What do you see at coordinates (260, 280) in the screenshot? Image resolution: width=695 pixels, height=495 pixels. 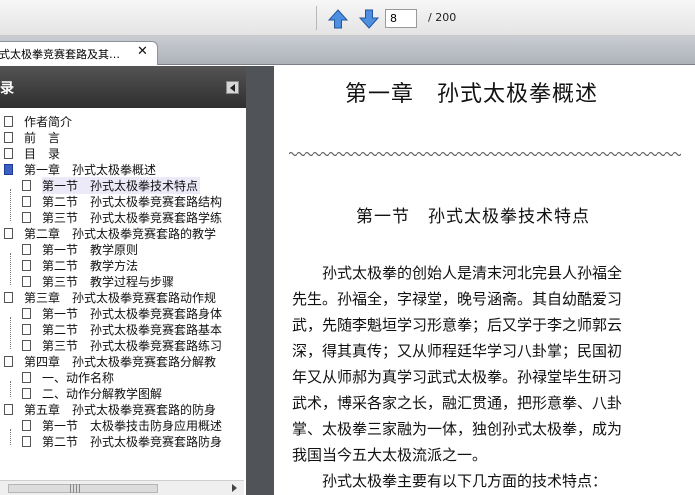 I see `pane-splitter` at bounding box center [260, 280].